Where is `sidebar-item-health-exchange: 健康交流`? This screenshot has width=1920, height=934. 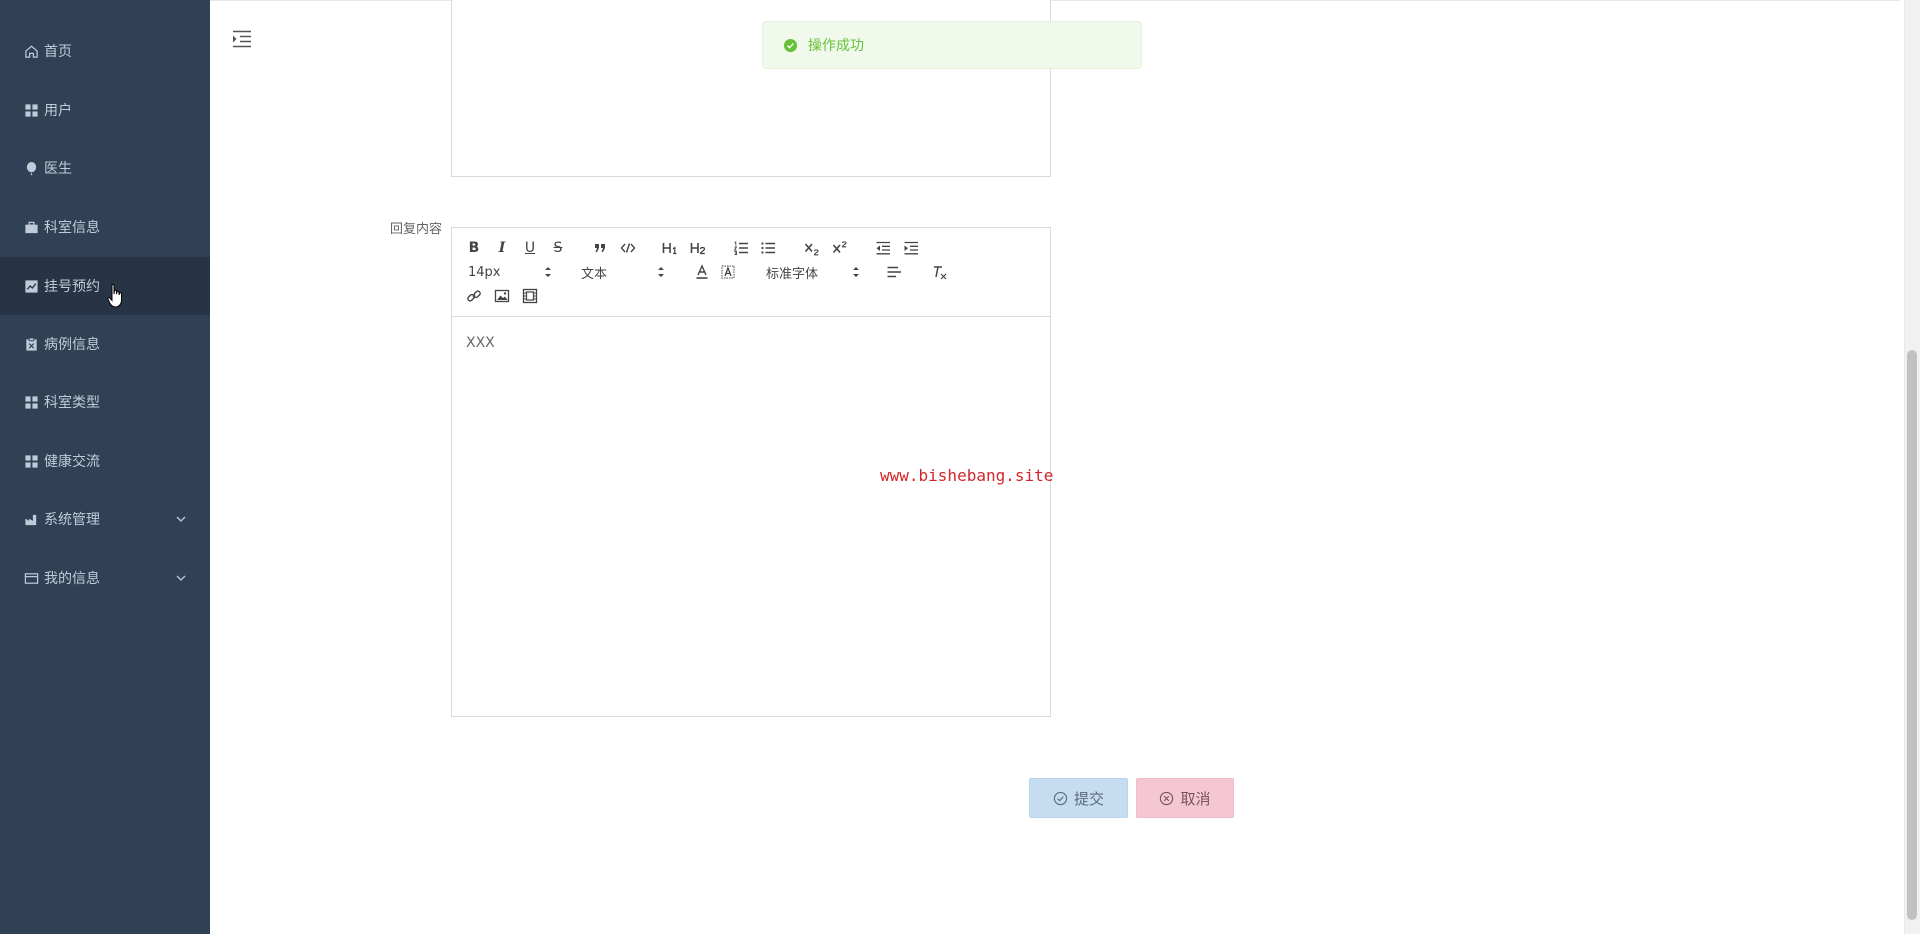 sidebar-item-health-exchange: 健康交流 is located at coordinates (105, 461).